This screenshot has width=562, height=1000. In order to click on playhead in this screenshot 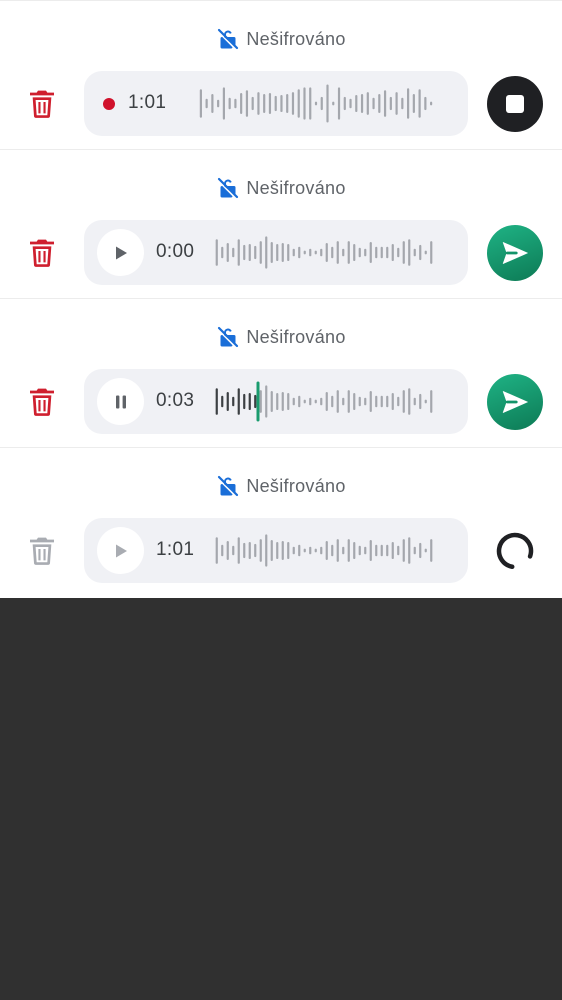, I will do `click(258, 401)`.